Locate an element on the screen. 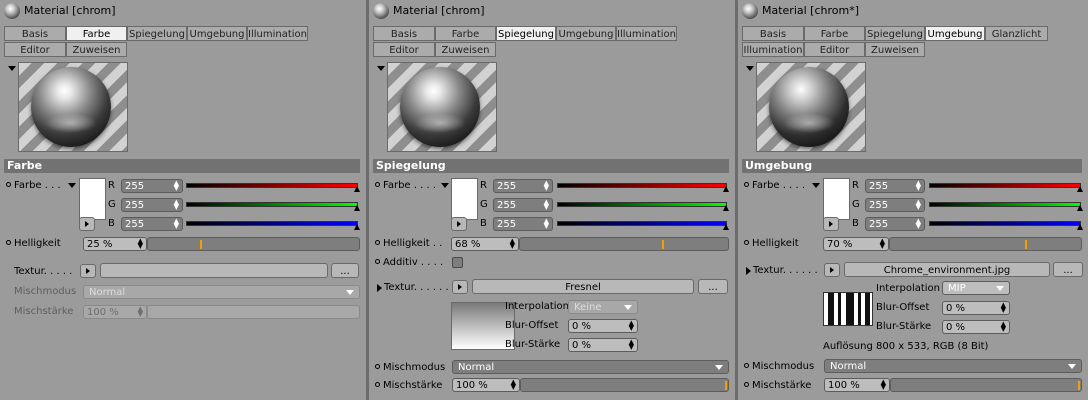 Image resolution: width=1088 pixels, height=400 pixels. interpolation-dropdown: MIP is located at coordinates (976, 288).